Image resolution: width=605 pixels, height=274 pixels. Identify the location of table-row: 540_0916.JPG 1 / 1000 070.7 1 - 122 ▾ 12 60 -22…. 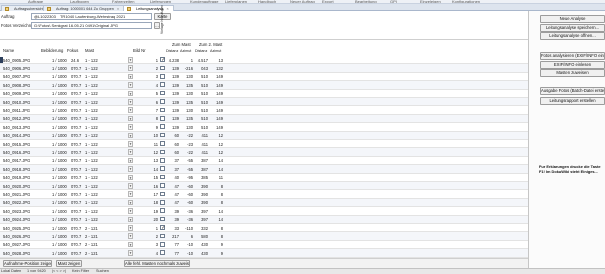
(264, 152).